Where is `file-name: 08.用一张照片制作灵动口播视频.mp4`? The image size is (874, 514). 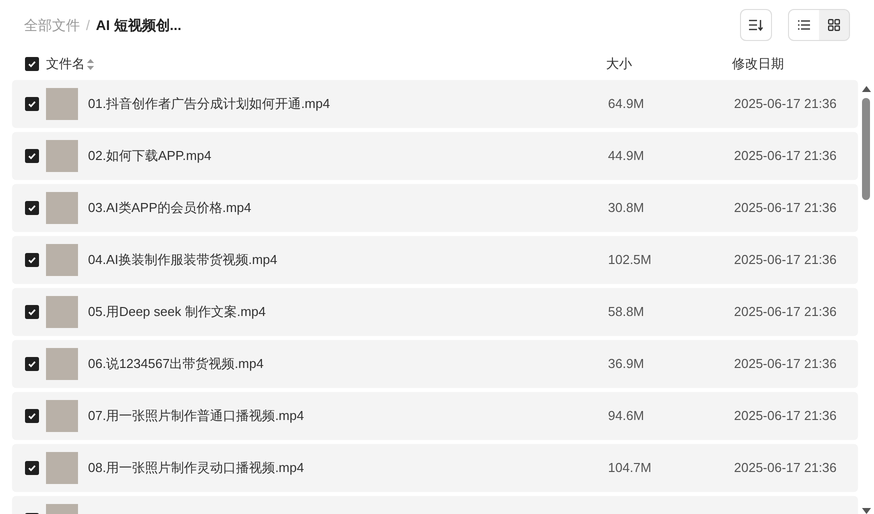
file-name: 08.用一张照片制作灵动口播视频.mp4 is located at coordinates (348, 468).